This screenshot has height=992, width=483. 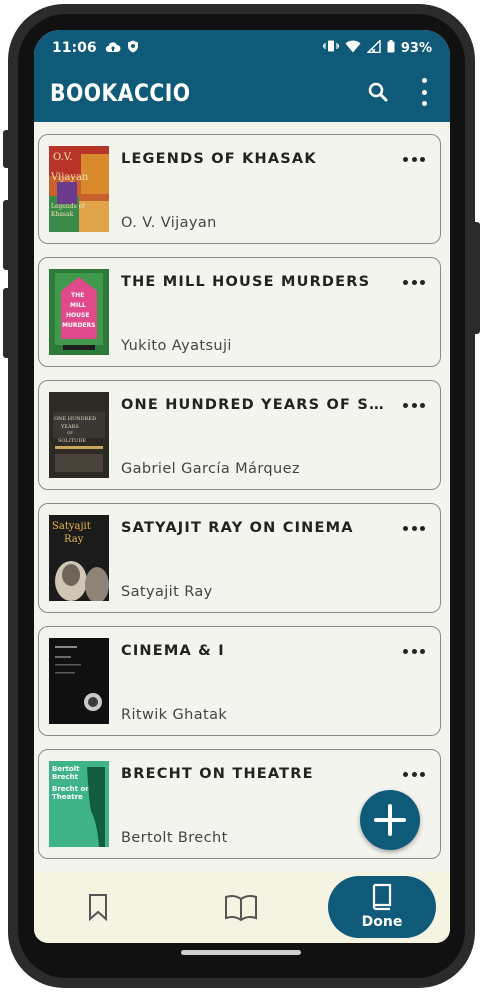 I want to click on book-author: Satyajit Ray, so click(x=167, y=592).